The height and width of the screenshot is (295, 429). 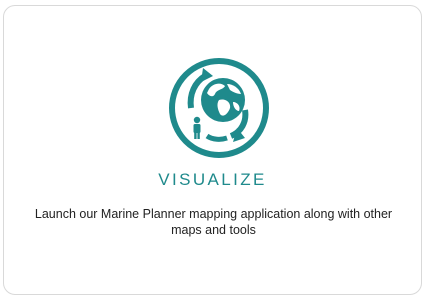 I want to click on globe-cycle-person-icon, so click(x=219, y=108).